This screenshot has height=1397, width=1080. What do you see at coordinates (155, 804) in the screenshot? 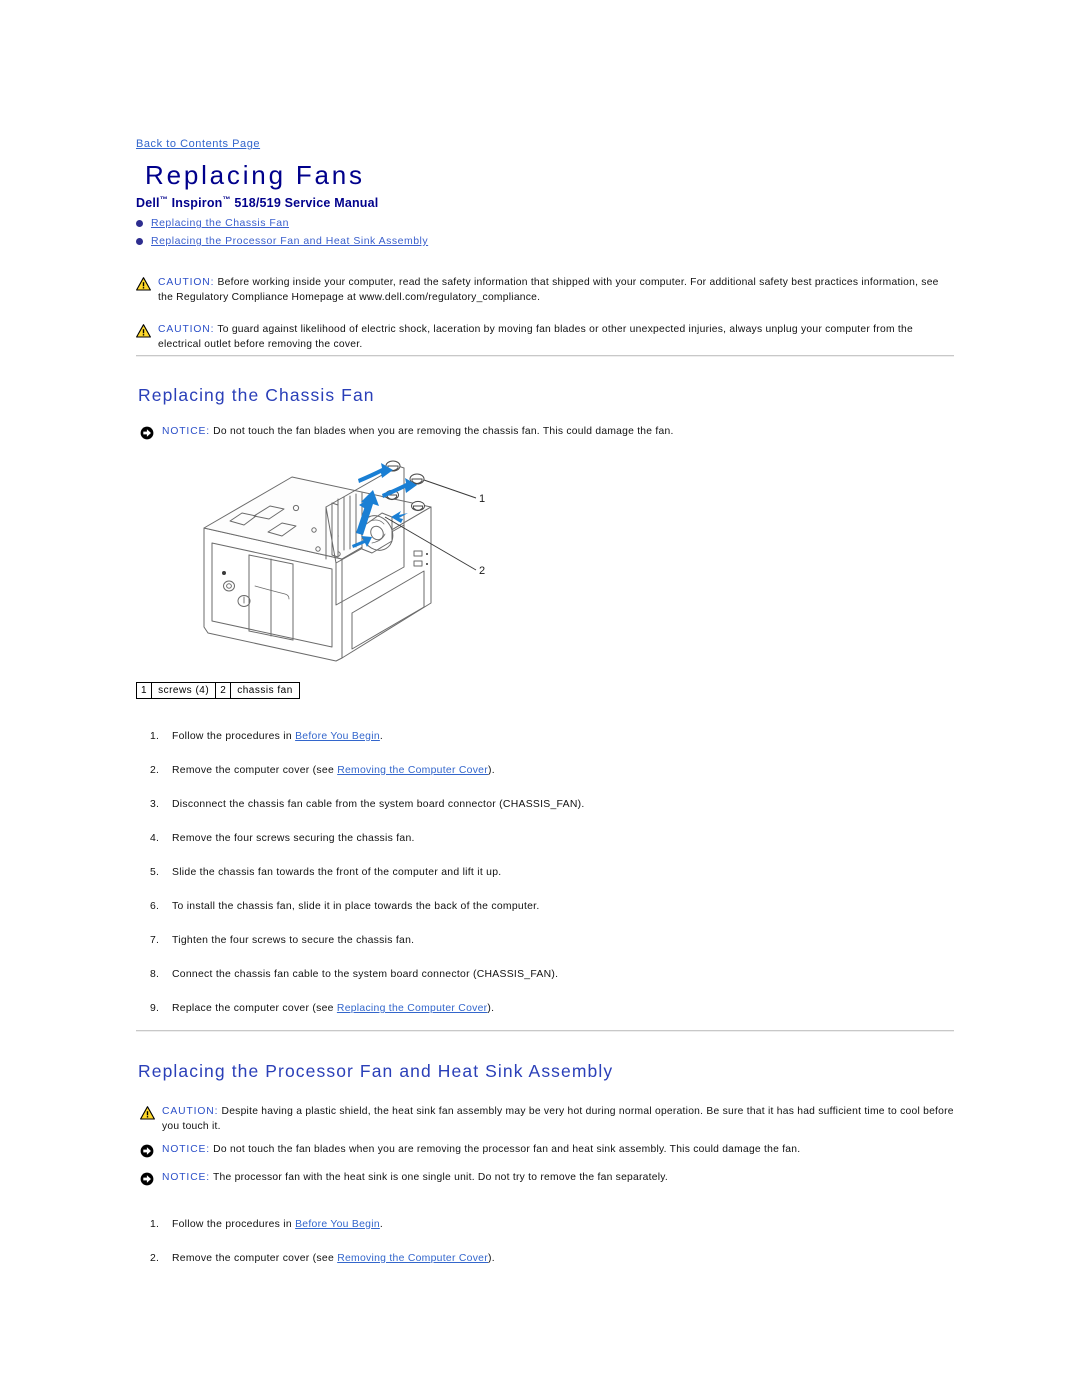
I see `step-number: 3.` at bounding box center [155, 804].